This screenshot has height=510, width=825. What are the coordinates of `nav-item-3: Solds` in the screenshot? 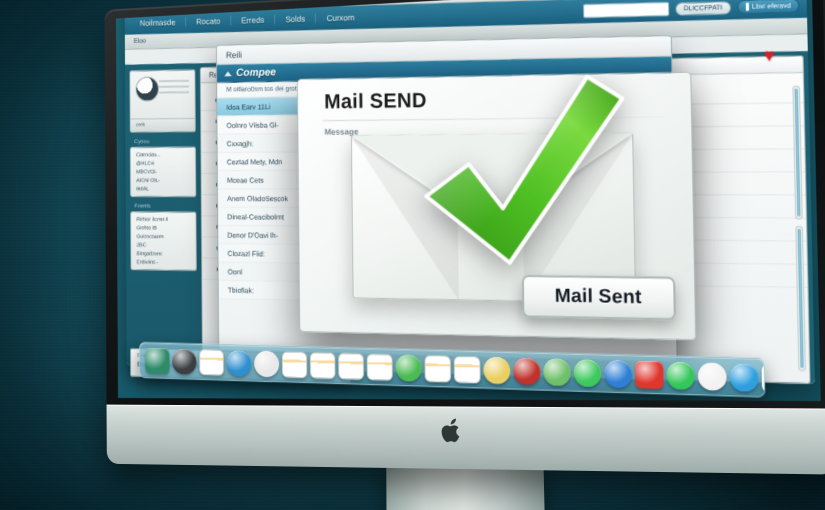 It's located at (295, 19).